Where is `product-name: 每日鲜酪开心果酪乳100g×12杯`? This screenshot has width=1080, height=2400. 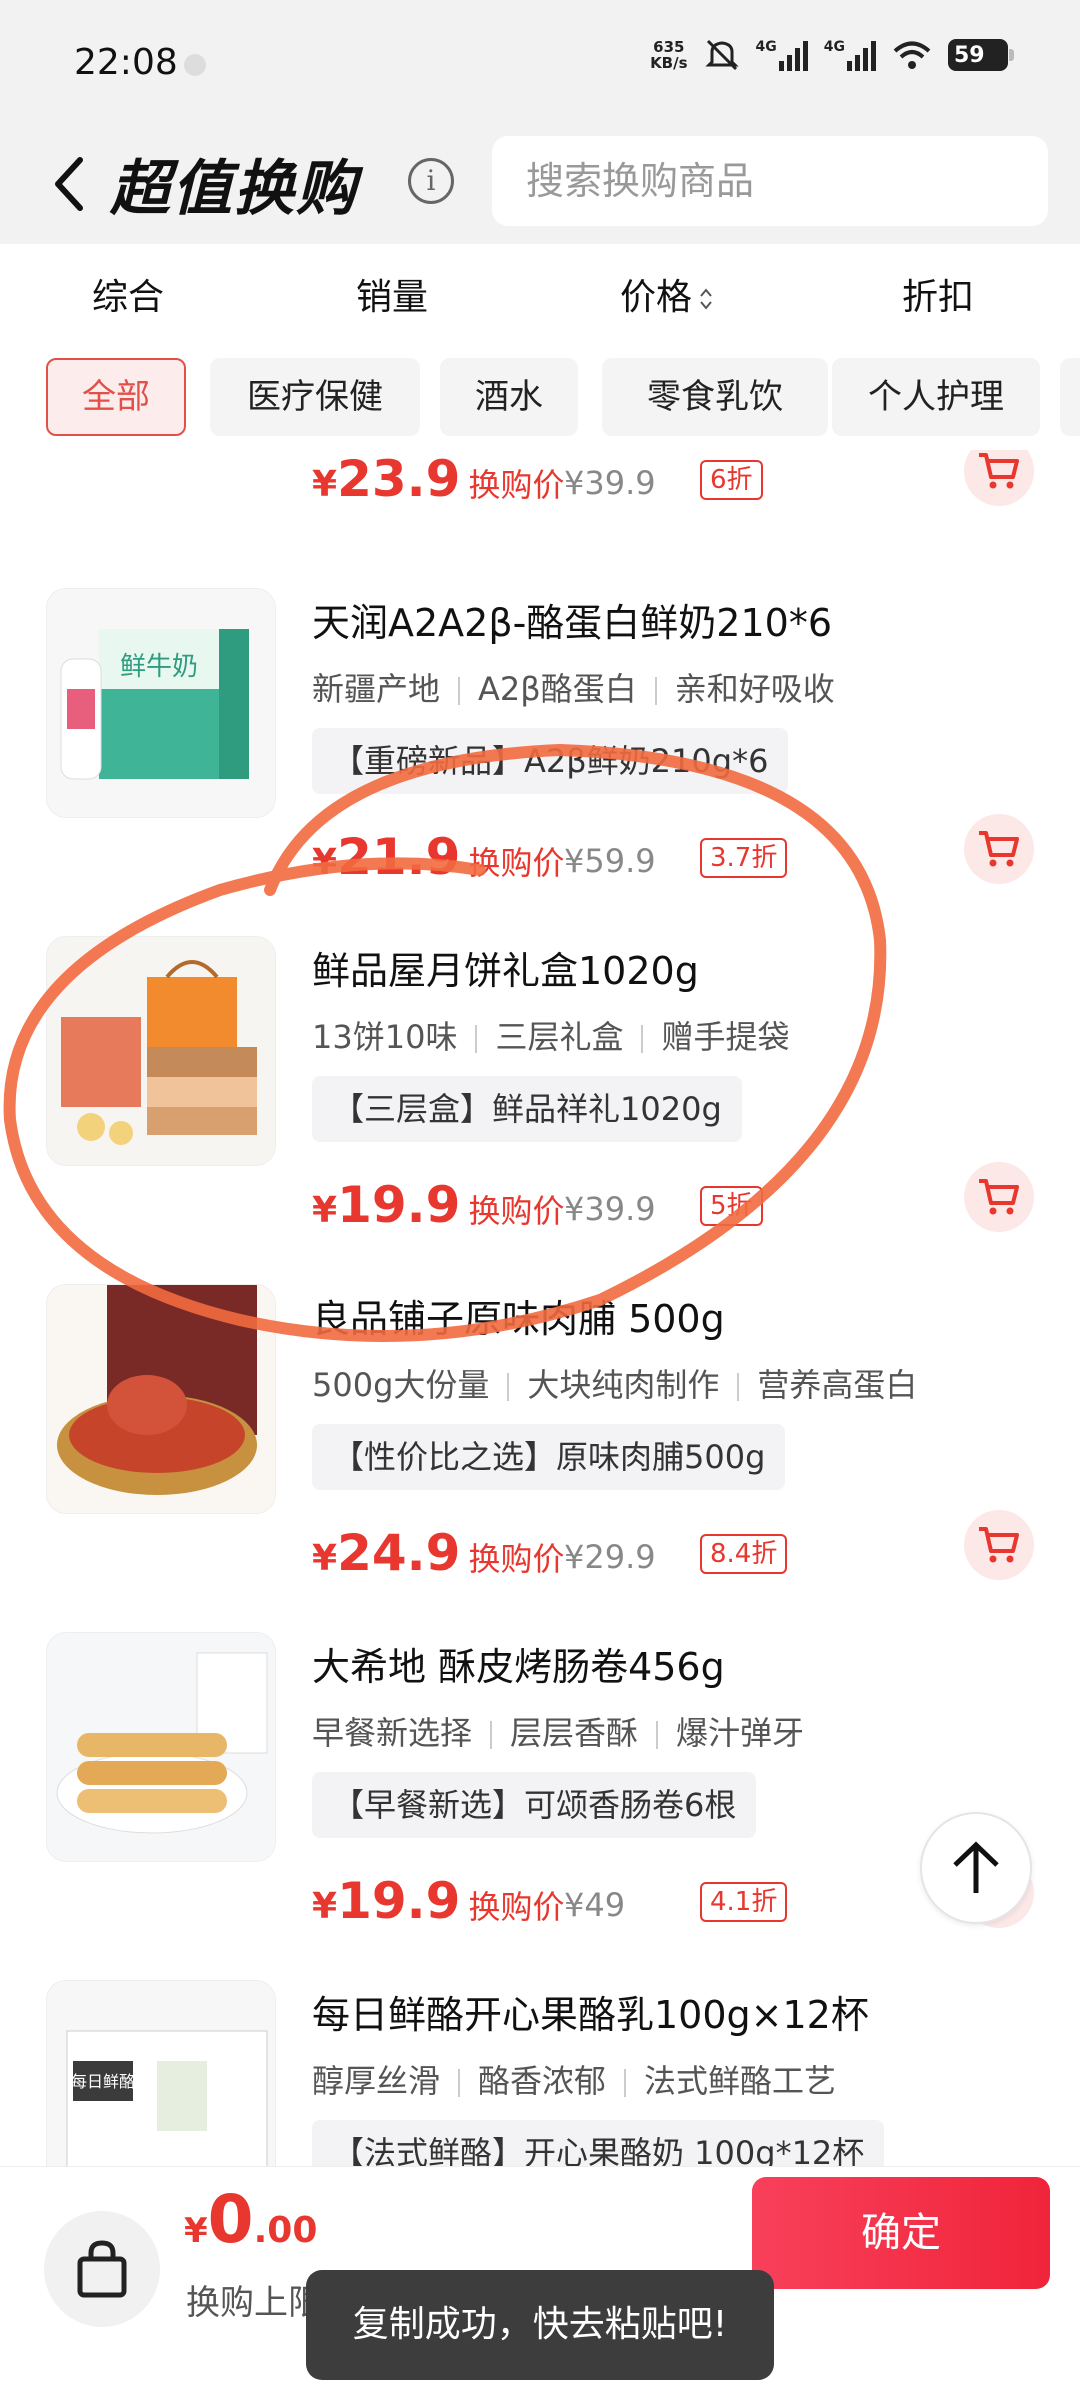
product-name: 每日鲜酪开心果酪乳100g×12杯 is located at coordinates (590, 2015).